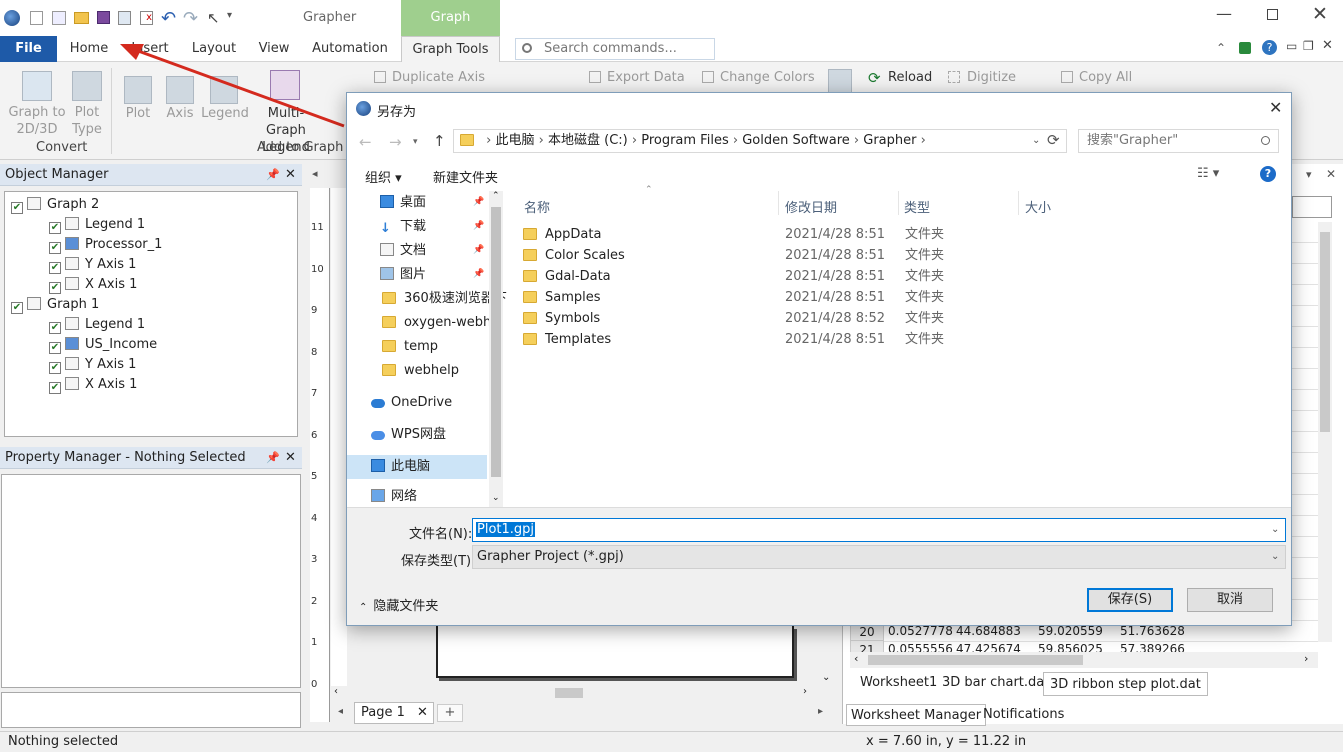 The image size is (1343, 752). What do you see at coordinates (81, 18) in the screenshot?
I see `qat-open-icon` at bounding box center [81, 18].